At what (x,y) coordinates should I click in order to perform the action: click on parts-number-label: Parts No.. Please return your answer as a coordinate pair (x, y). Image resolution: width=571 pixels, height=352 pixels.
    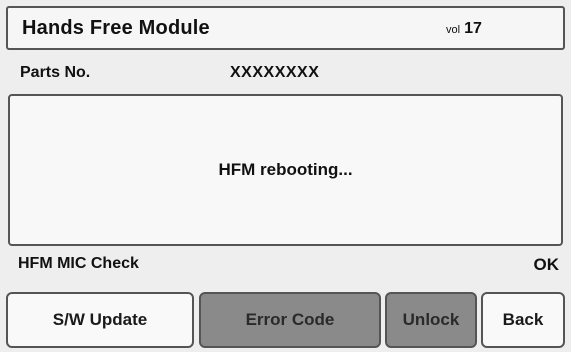
    Looking at the image, I should click on (55, 72).